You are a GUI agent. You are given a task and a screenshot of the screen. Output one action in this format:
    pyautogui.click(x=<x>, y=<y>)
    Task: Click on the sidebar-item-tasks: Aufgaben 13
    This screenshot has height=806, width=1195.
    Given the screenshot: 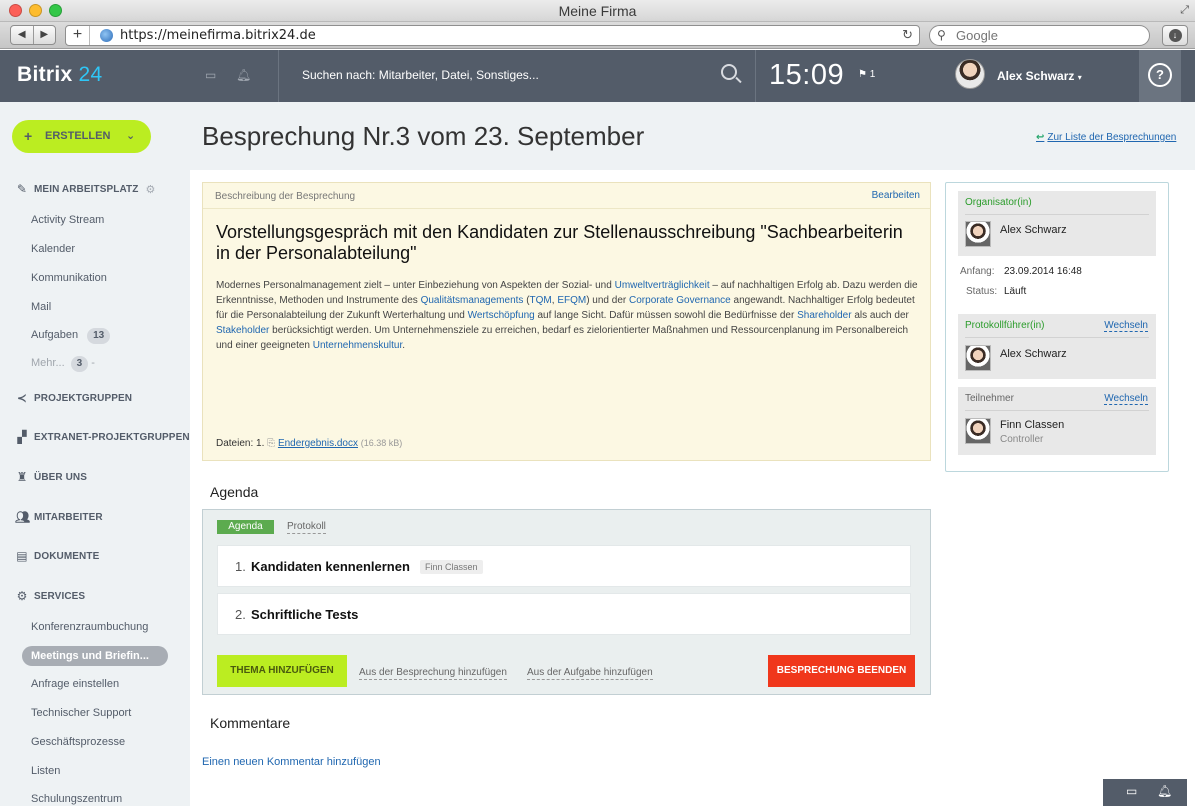 What is the action you would take?
    pyautogui.click(x=71, y=336)
    